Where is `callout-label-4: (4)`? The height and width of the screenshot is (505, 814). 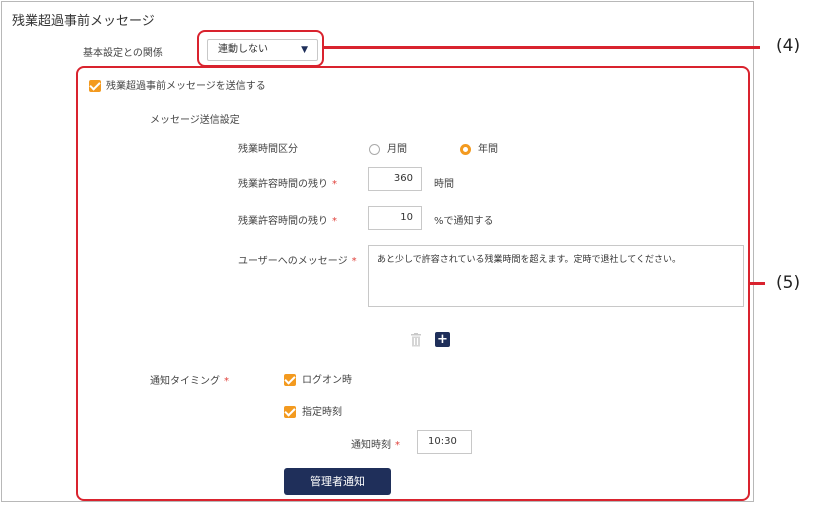
callout-label-4: (4) is located at coordinates (788, 46).